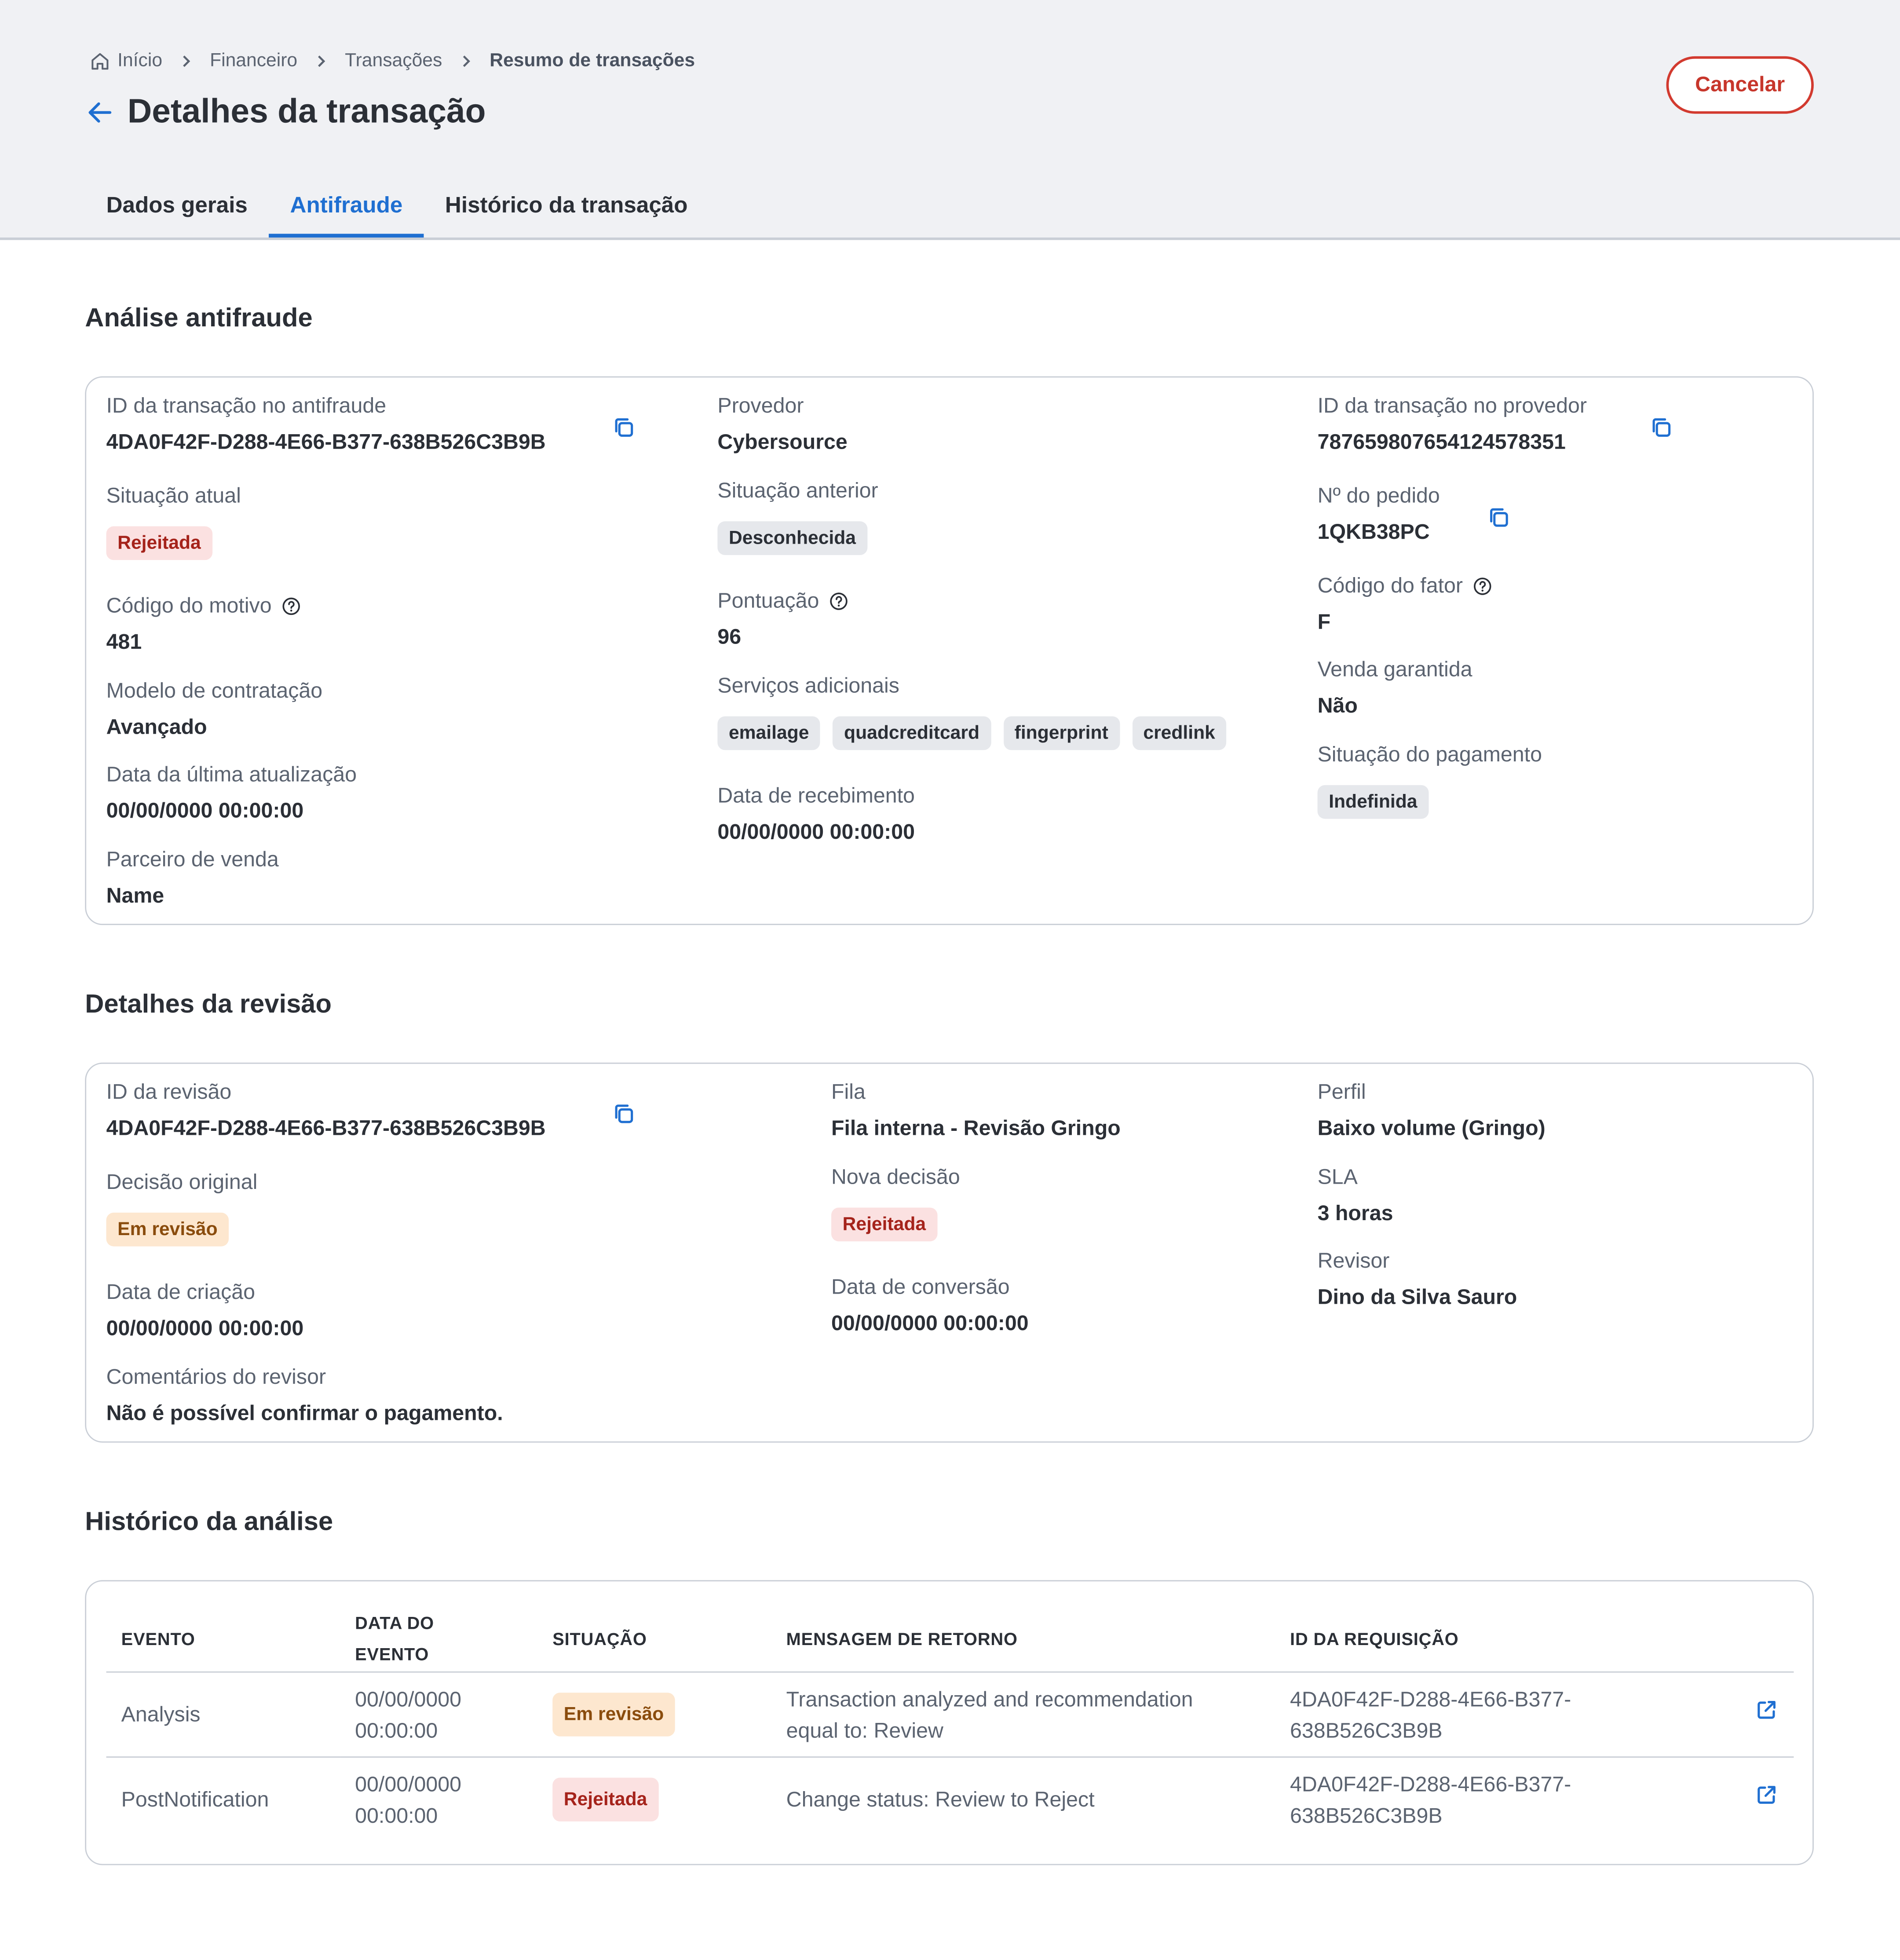 Image resolution: width=1900 pixels, height=1960 pixels. What do you see at coordinates (173, 522) in the screenshot?
I see `field-situacao-atual: Situação atual Rejeitada` at bounding box center [173, 522].